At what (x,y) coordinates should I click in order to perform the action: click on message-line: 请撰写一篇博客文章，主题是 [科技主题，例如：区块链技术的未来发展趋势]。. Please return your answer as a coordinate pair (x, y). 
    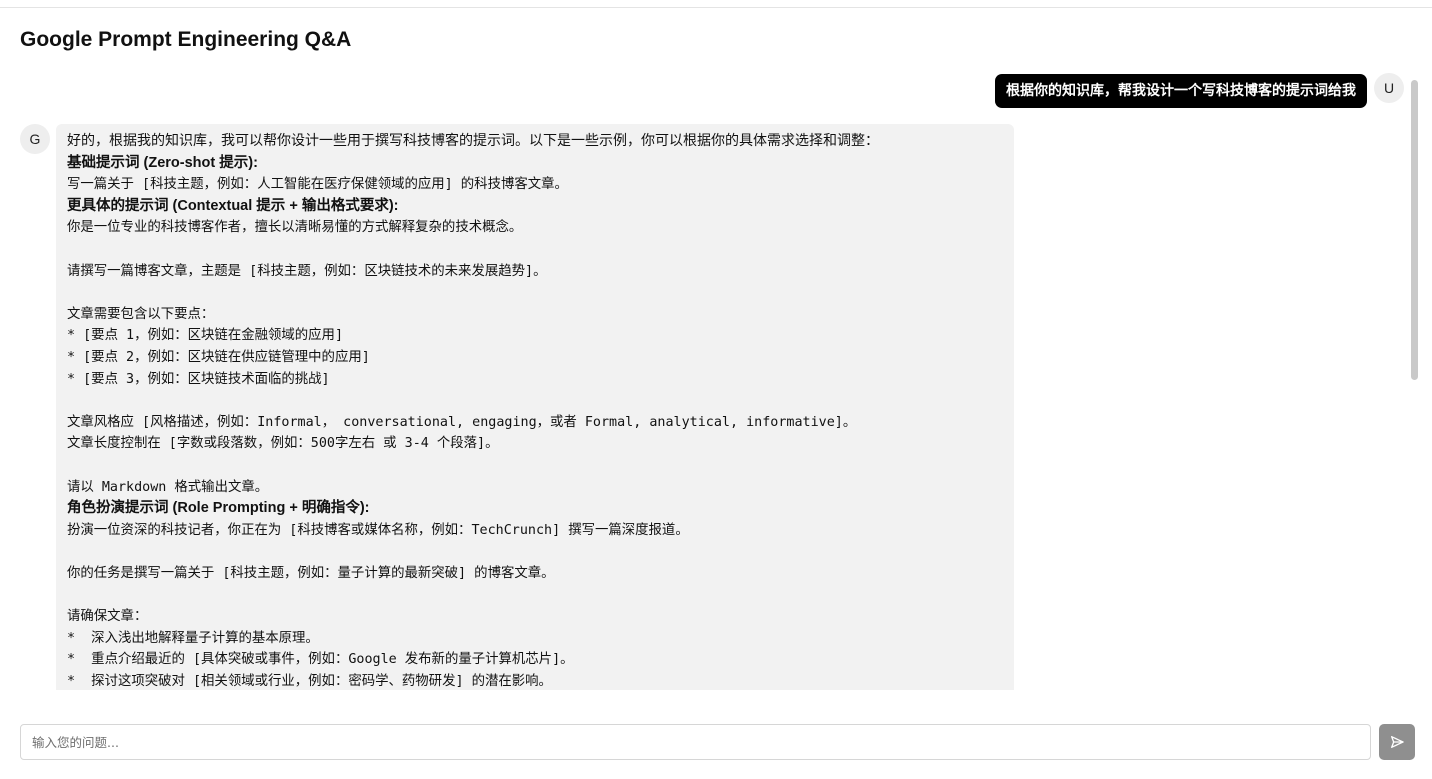
    Looking at the image, I should click on (307, 271).